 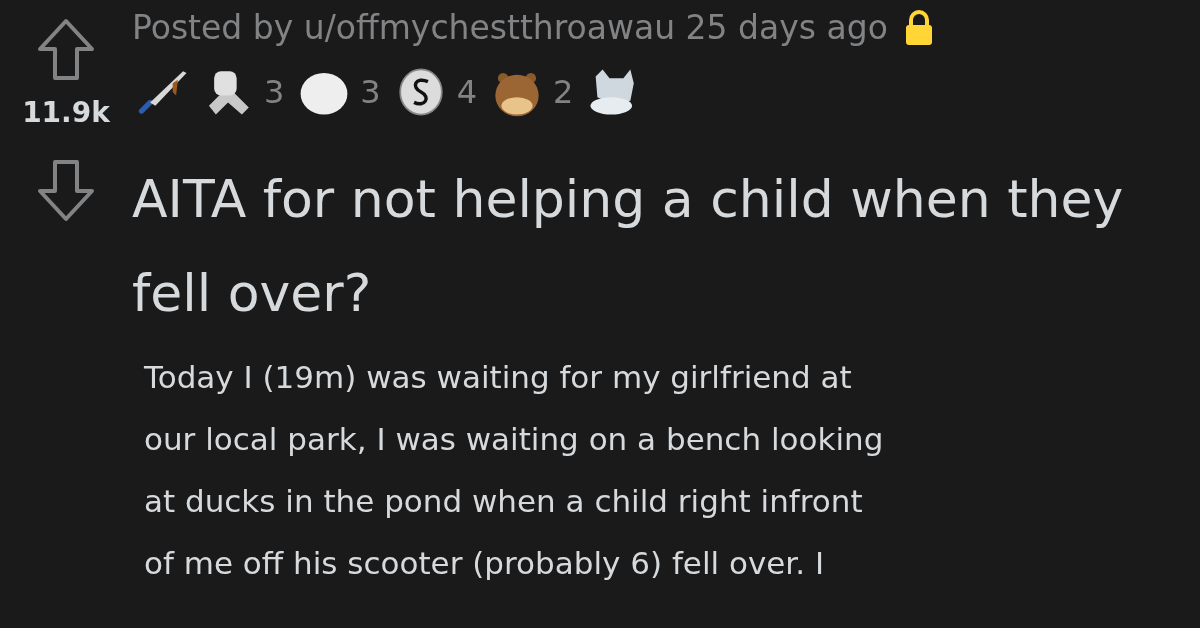 What do you see at coordinates (563, 92) in the screenshot?
I see `award-count: 2` at bounding box center [563, 92].